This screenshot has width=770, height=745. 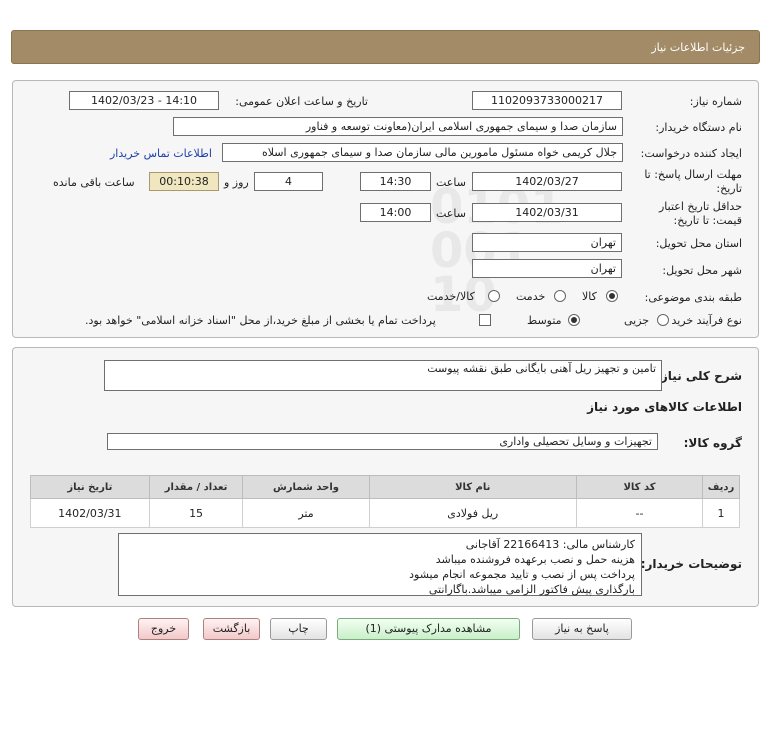 I want to click on deadline-label-line1: مهلت ارسال پاسخ: تا, so click(x=693, y=174).